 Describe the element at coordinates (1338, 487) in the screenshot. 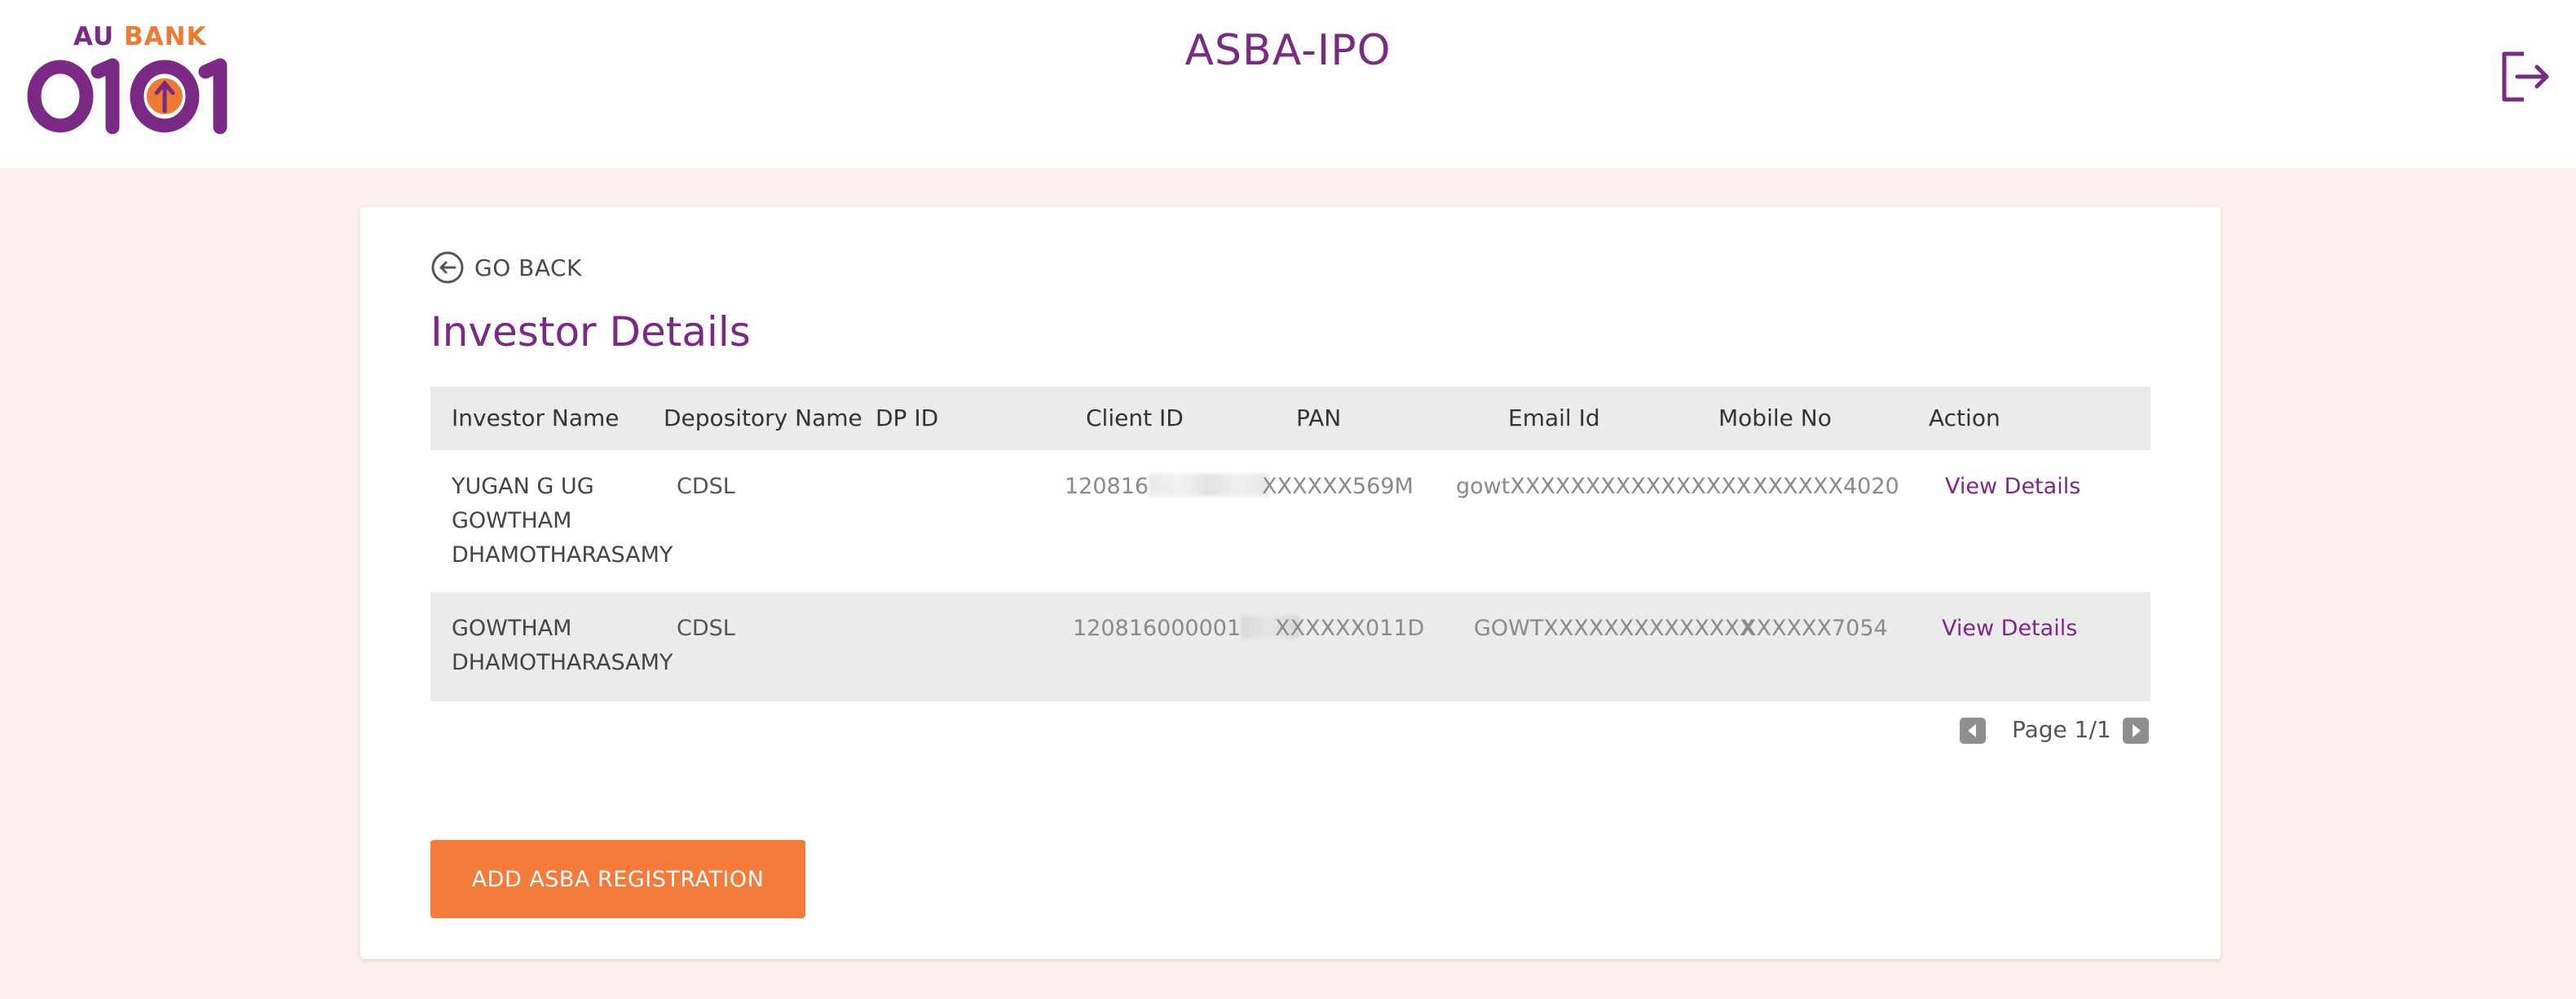

I see `pan-cell: XXXXXX569M` at that location.